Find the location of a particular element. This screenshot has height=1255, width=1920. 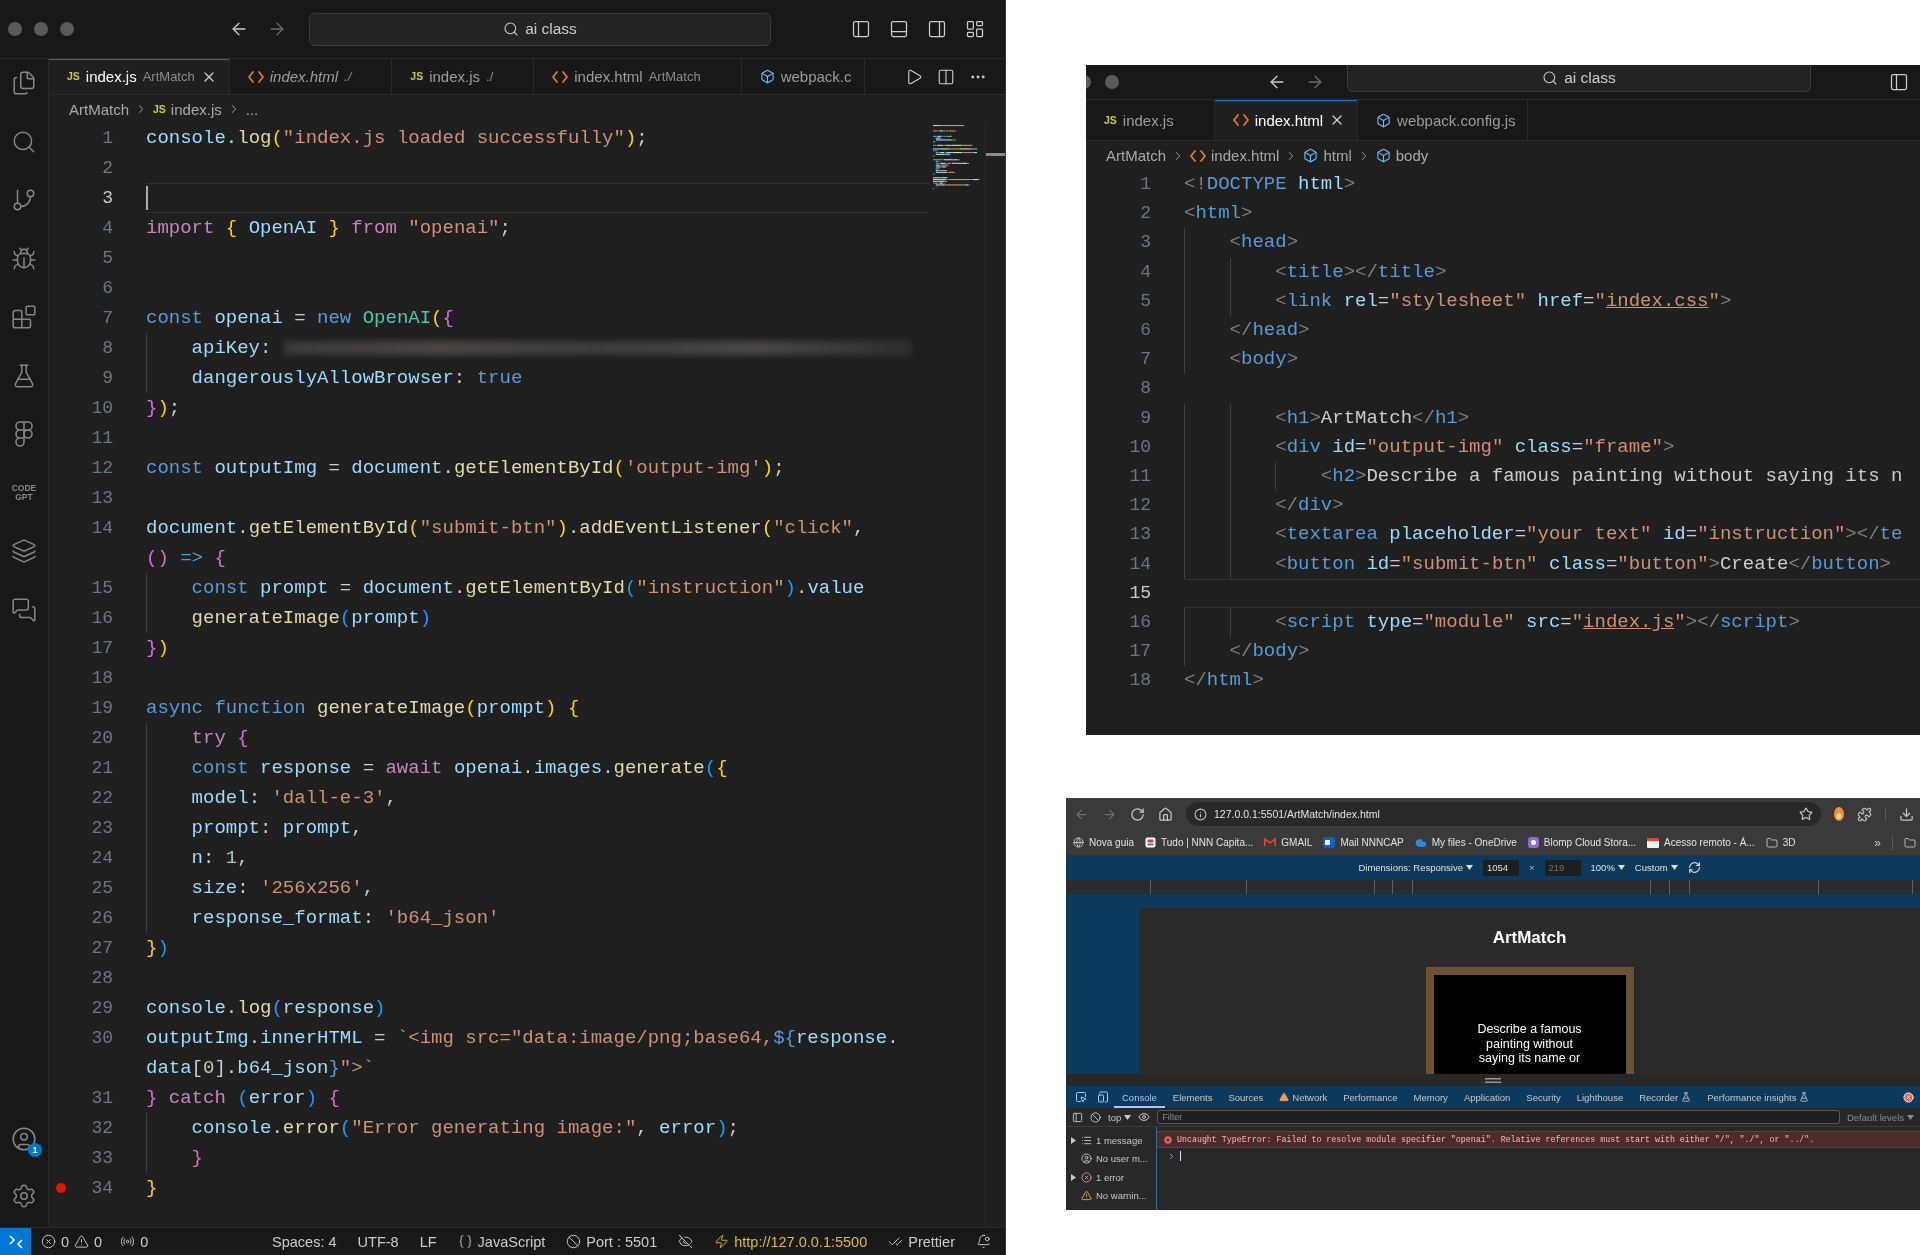

panel-bottom-icon is located at coordinates (899, 29).